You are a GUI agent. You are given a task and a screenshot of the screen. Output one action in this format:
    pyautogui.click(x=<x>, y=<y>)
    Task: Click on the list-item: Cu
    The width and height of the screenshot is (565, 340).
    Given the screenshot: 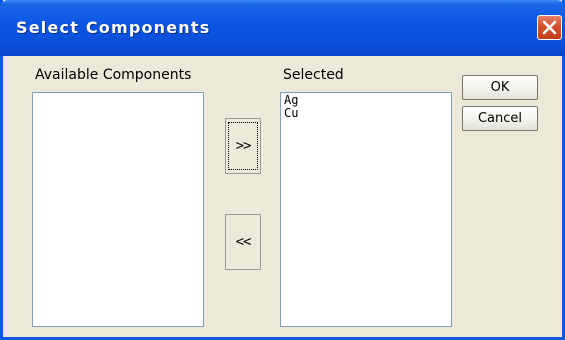 What is the action you would take?
    pyautogui.click(x=366, y=113)
    